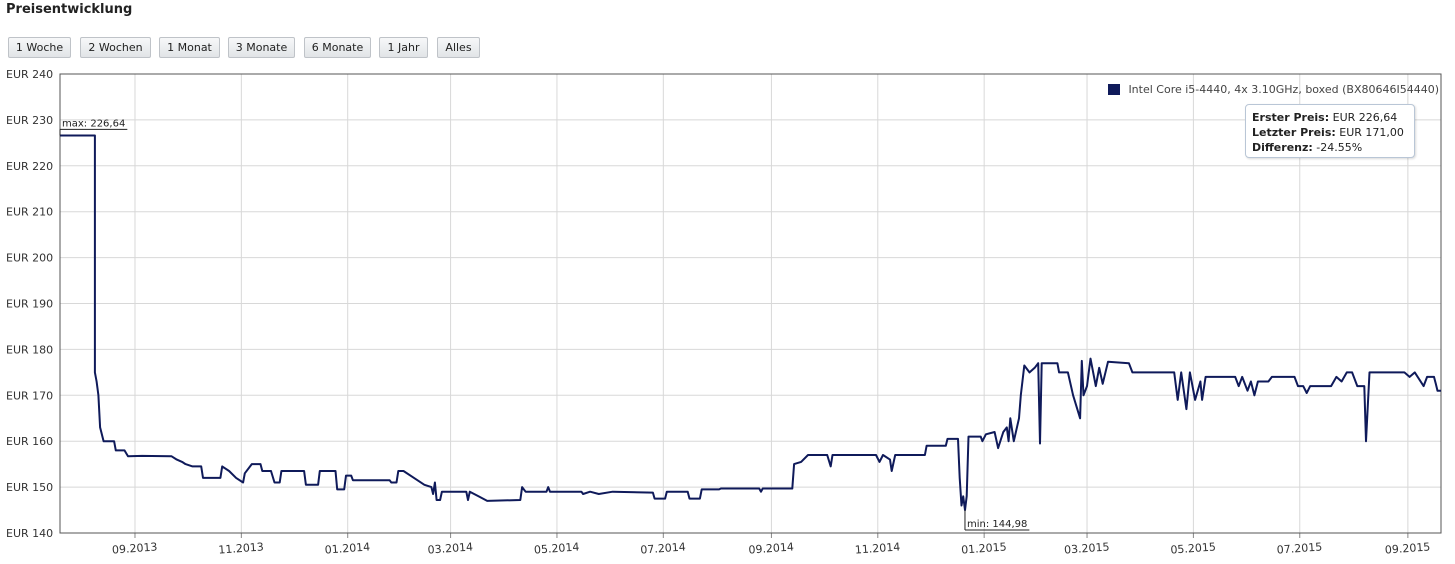 Image resolution: width=1455 pixels, height=564 pixels. Describe the element at coordinates (1087, 548) in the screenshot. I see `x-tick-label: 03.2015` at that location.